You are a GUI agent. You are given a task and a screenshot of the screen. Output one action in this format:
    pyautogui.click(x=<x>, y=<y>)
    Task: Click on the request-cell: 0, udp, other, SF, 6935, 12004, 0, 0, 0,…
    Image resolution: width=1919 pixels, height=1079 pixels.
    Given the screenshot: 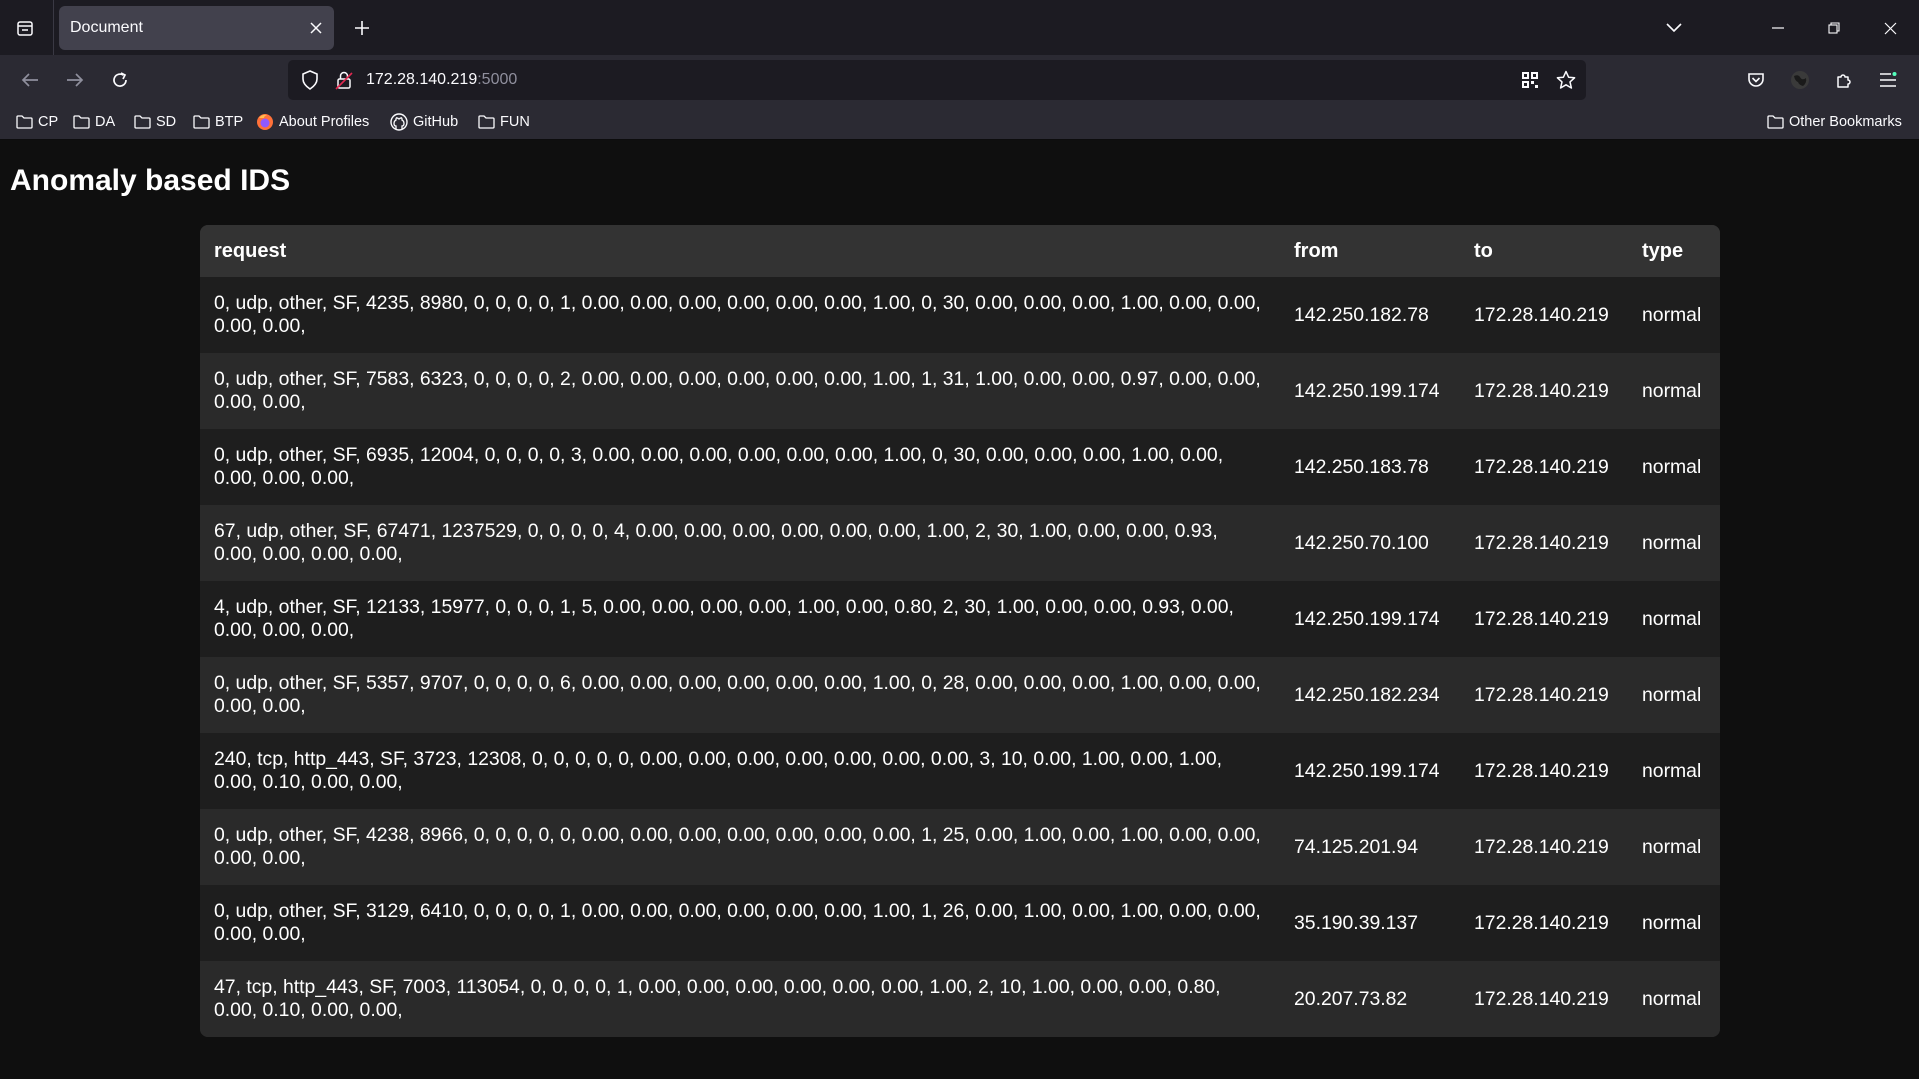 What is the action you would take?
    pyautogui.click(x=740, y=467)
    